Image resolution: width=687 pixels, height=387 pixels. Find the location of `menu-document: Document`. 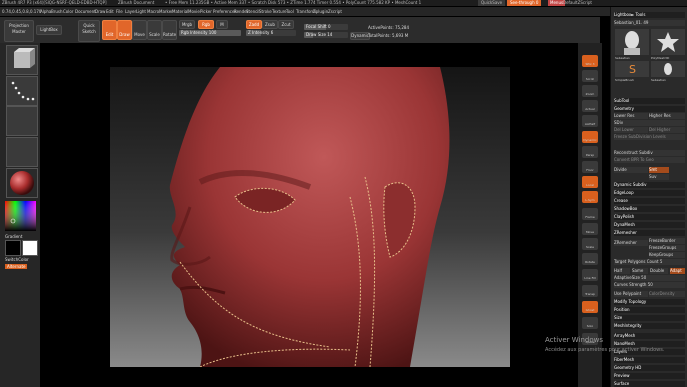

menu-document: Document is located at coordinates (85, 11).